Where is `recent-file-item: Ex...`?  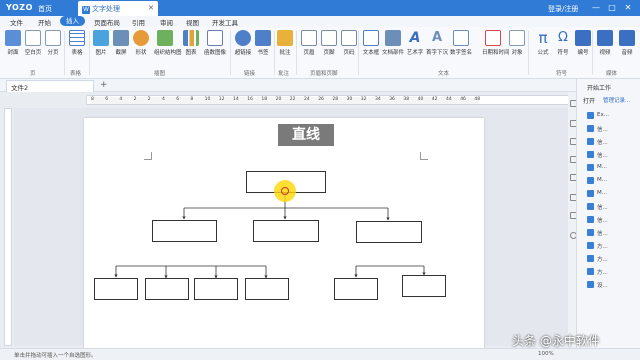 recent-file-item: Ex... is located at coordinates (603, 115).